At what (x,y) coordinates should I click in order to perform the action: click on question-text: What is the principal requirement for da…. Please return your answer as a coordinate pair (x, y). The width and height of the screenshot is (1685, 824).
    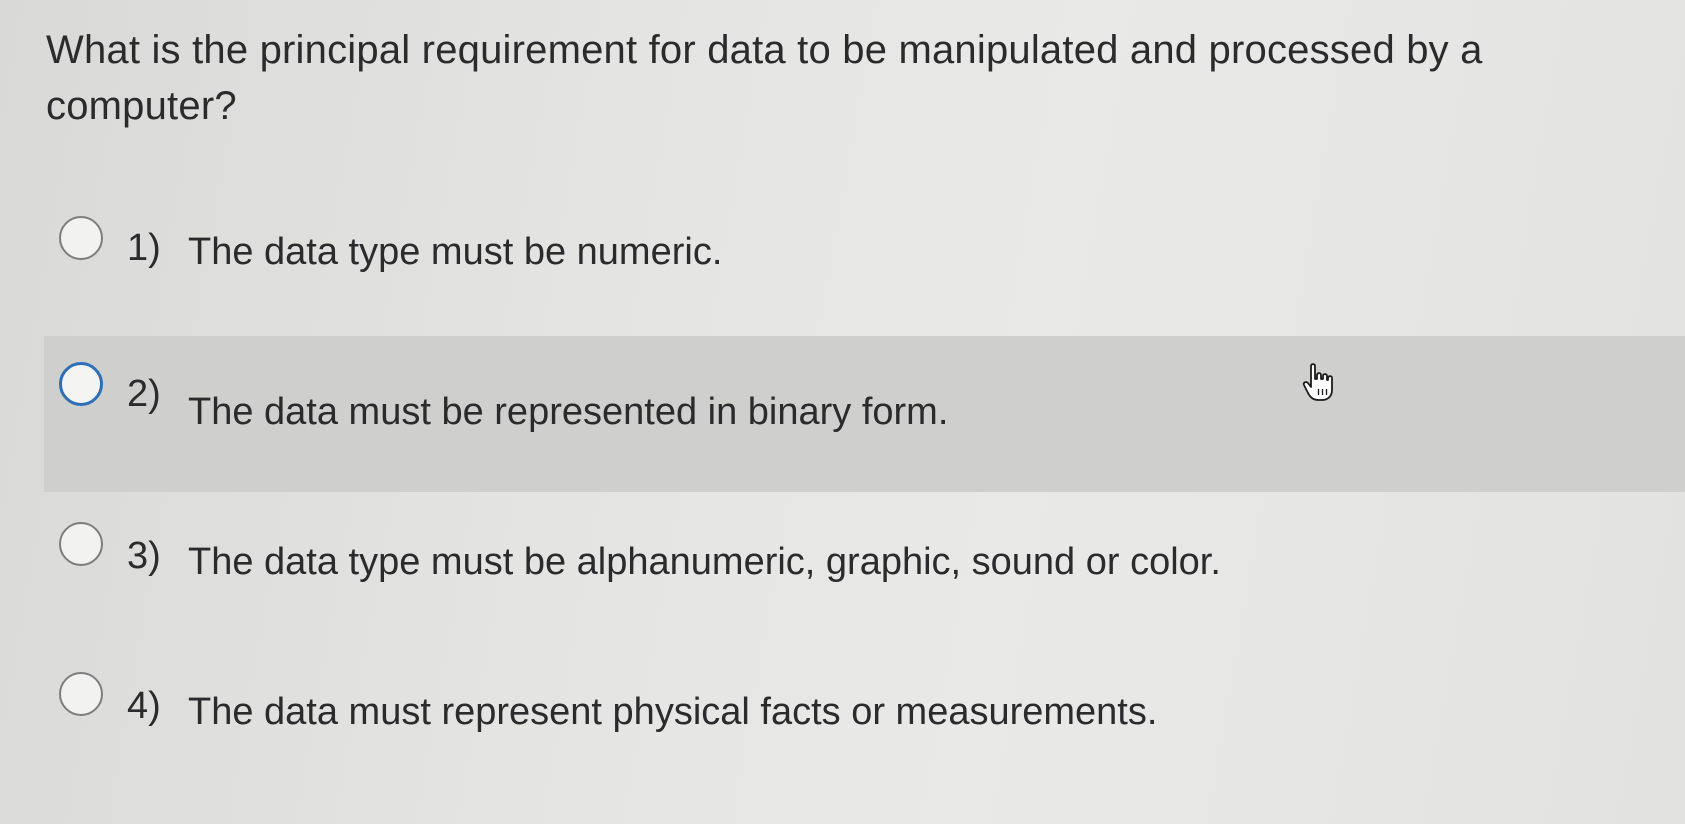
    Looking at the image, I should click on (764, 78).